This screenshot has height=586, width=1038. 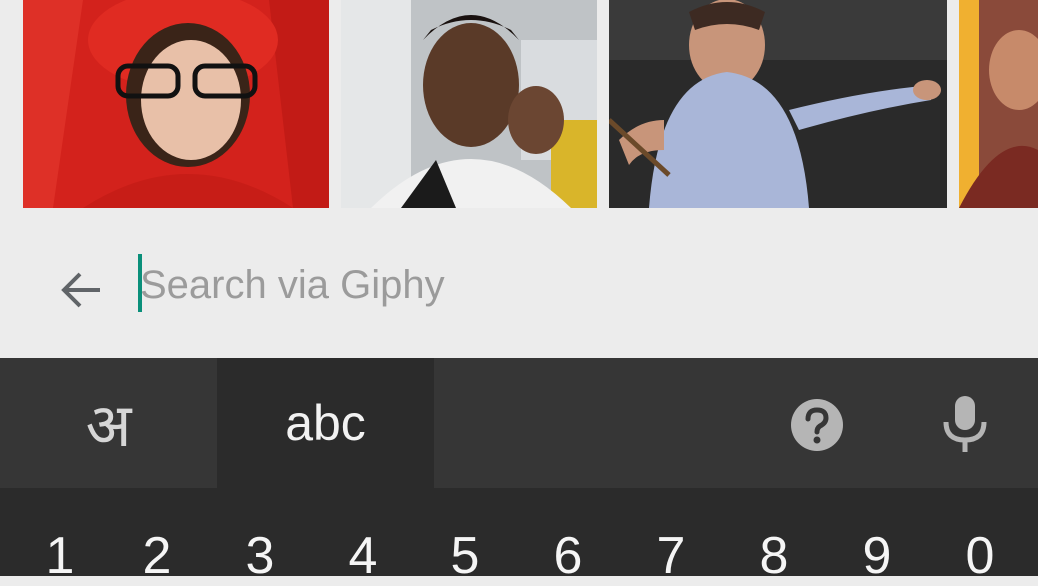 I want to click on key-2: 2, so click(x=157, y=556).